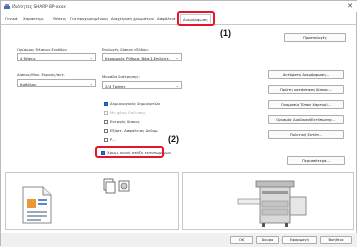 This screenshot has height=247, width=358. What do you see at coordinates (7, 6) in the screenshot?
I see `printer-icon` at bounding box center [7, 6].